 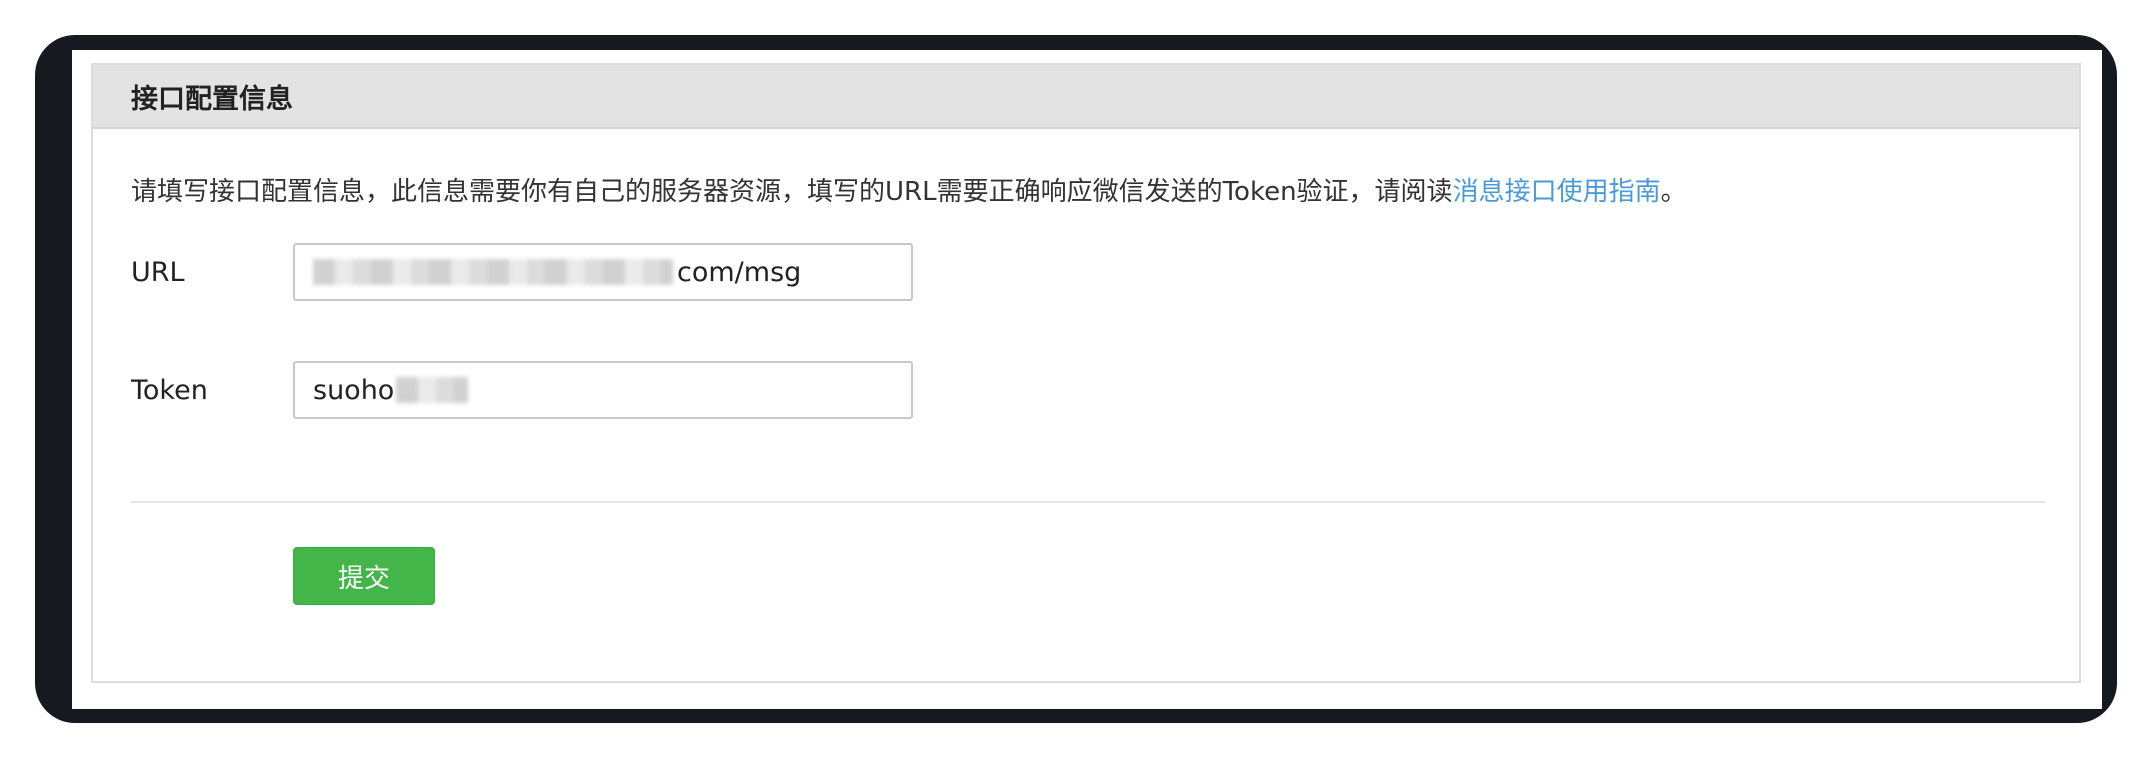 What do you see at coordinates (1557, 192) in the screenshot?
I see `guide-link: 消息接口使用指南` at bounding box center [1557, 192].